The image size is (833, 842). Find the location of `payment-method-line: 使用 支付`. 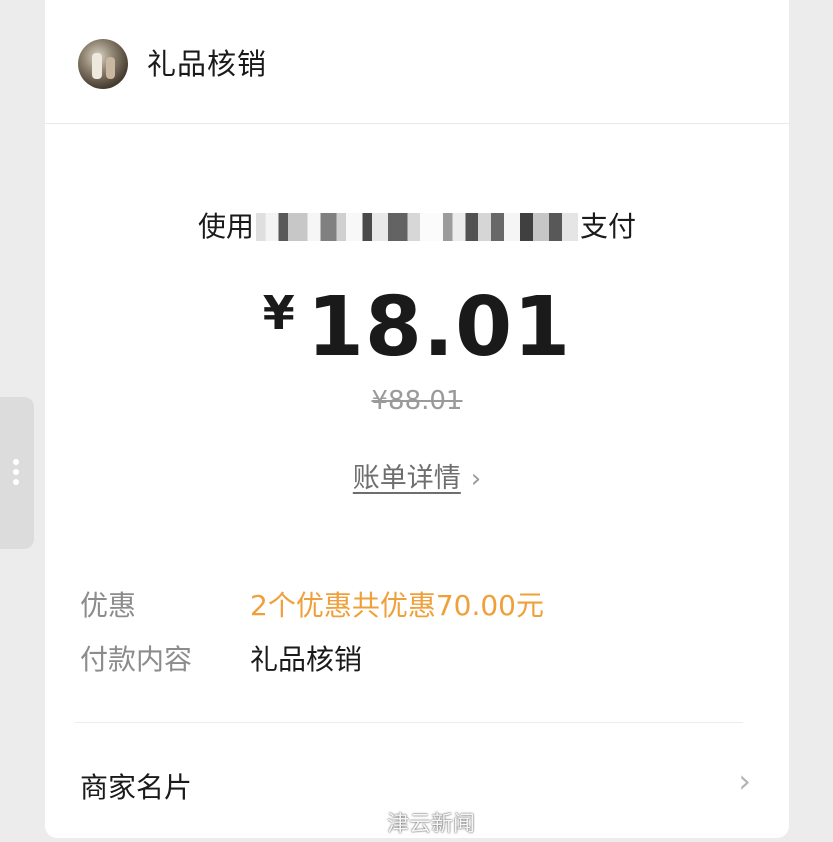

payment-method-line: 使用 支付 is located at coordinates (417, 225).